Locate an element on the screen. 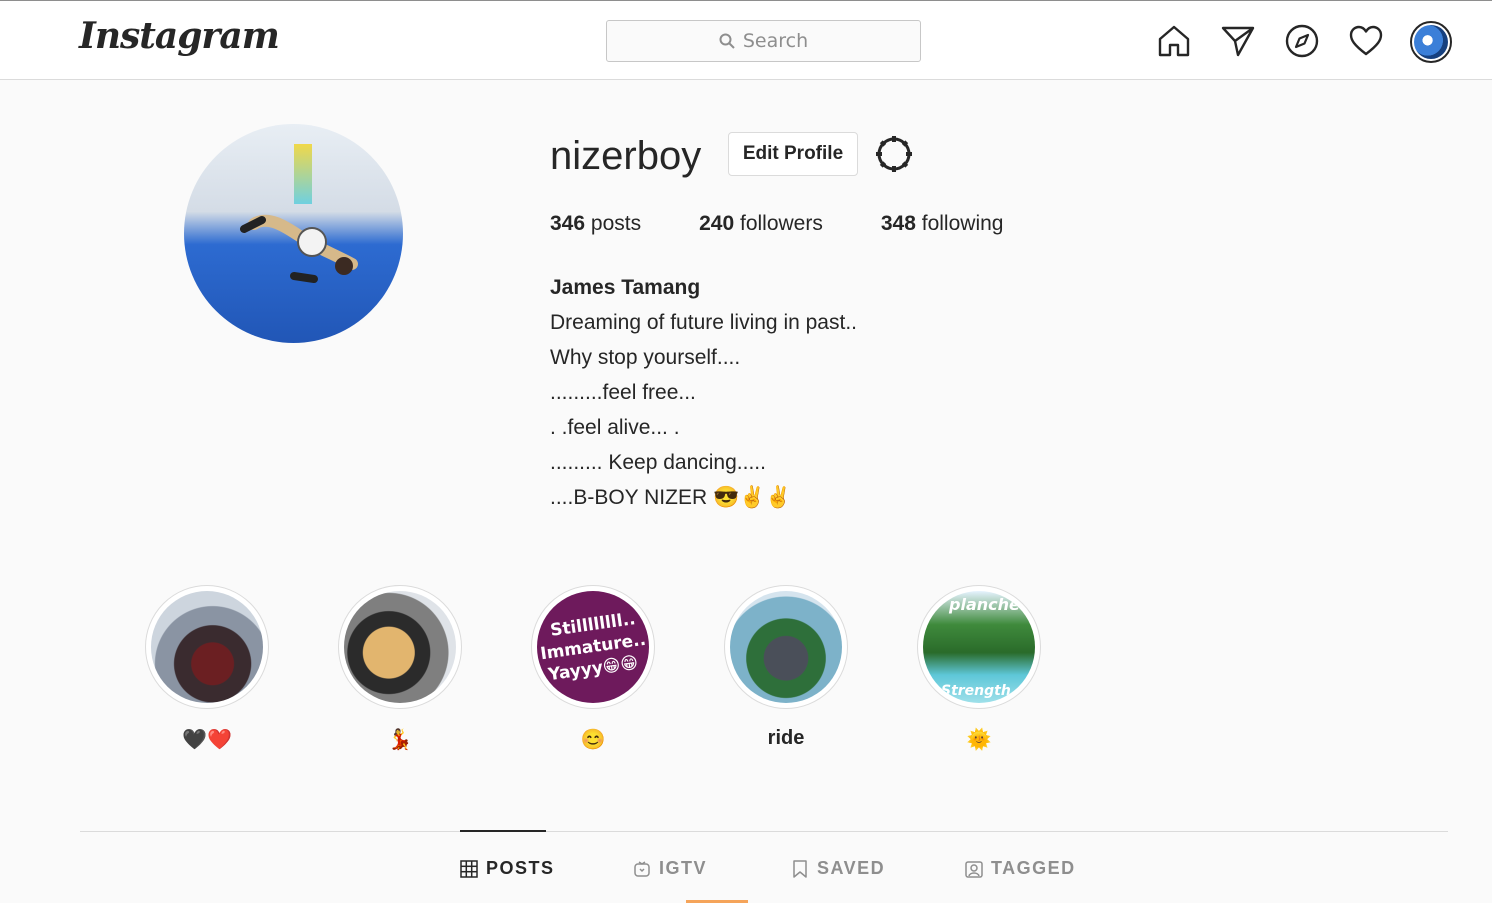  tab-label: IGTV is located at coordinates (683, 868).